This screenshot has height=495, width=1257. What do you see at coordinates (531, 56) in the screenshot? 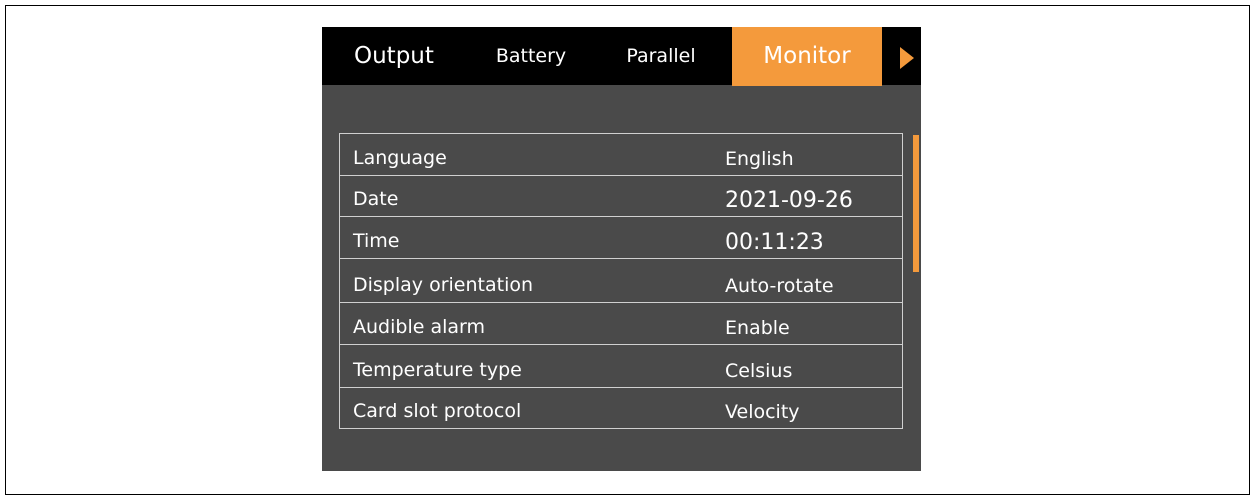
I see `tab-battery: Battery` at bounding box center [531, 56].